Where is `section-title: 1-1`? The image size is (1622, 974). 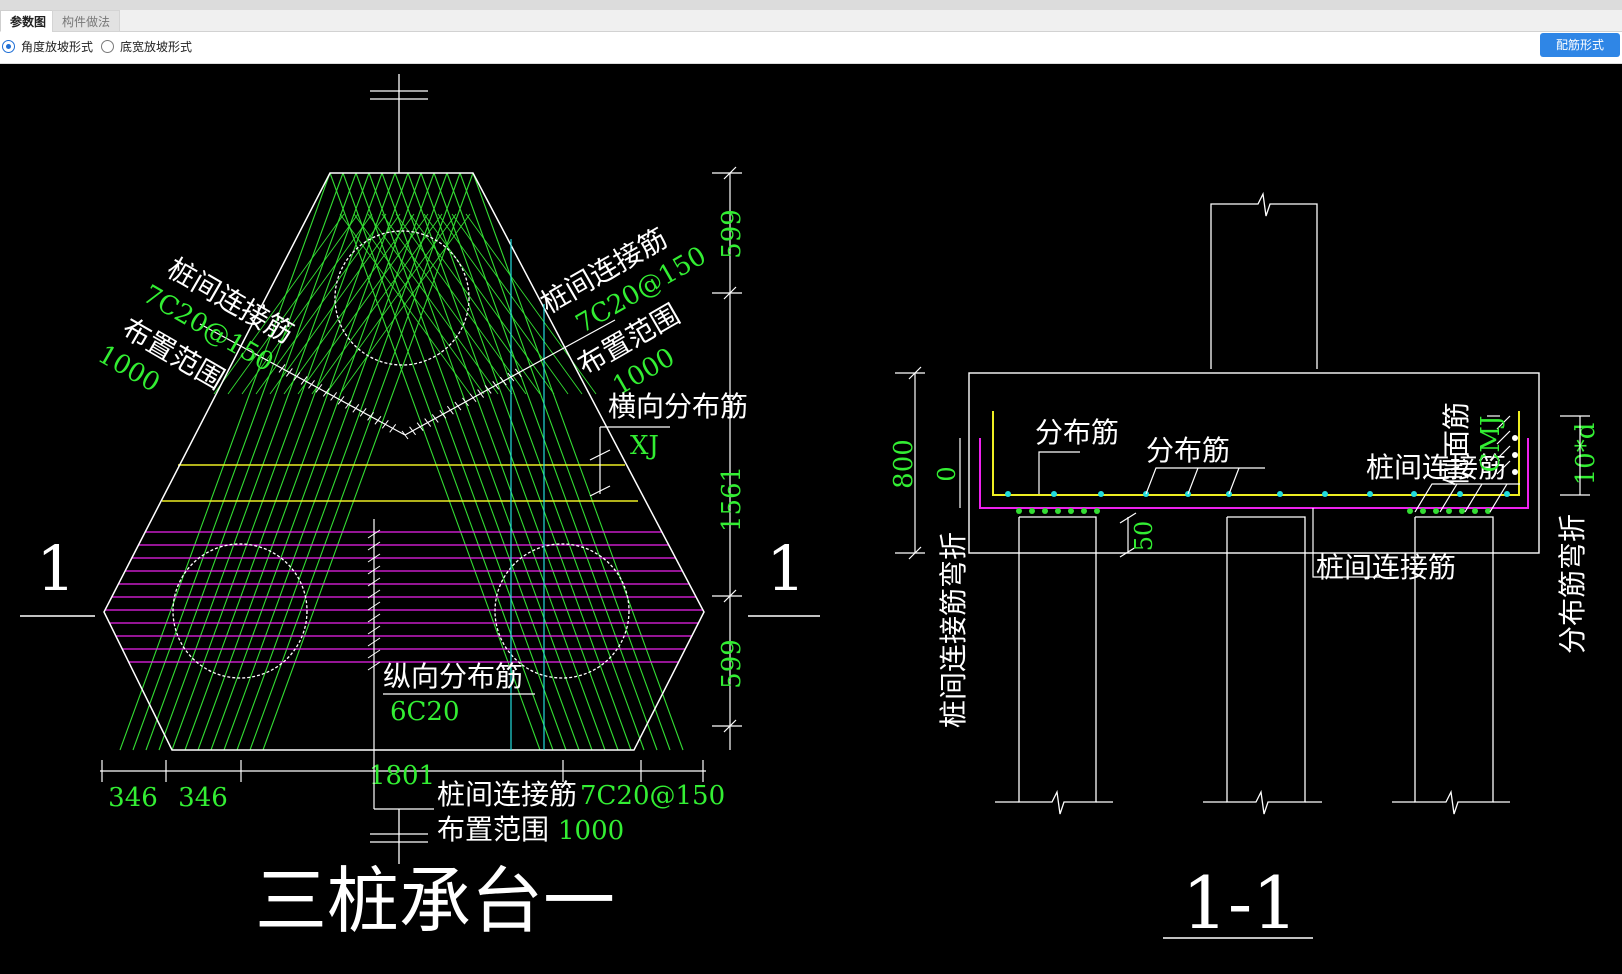 section-title: 1-1 is located at coordinates (1240, 903).